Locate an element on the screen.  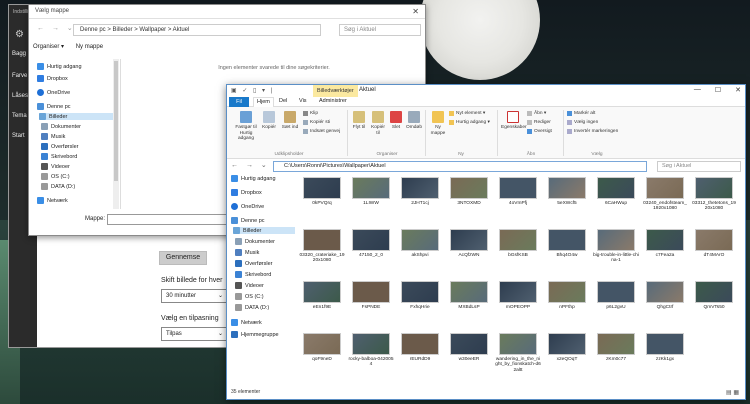
edit-button: Rediger is located at coordinates (539, 122).